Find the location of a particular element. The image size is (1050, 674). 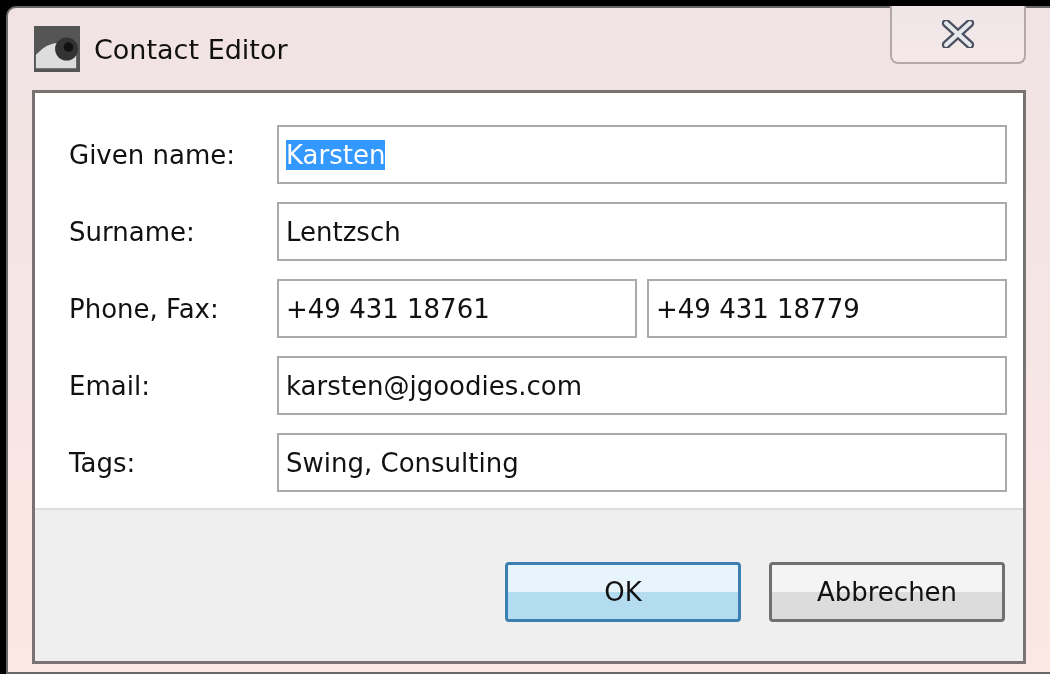

text-field: +49 431 18761 is located at coordinates (457, 308).